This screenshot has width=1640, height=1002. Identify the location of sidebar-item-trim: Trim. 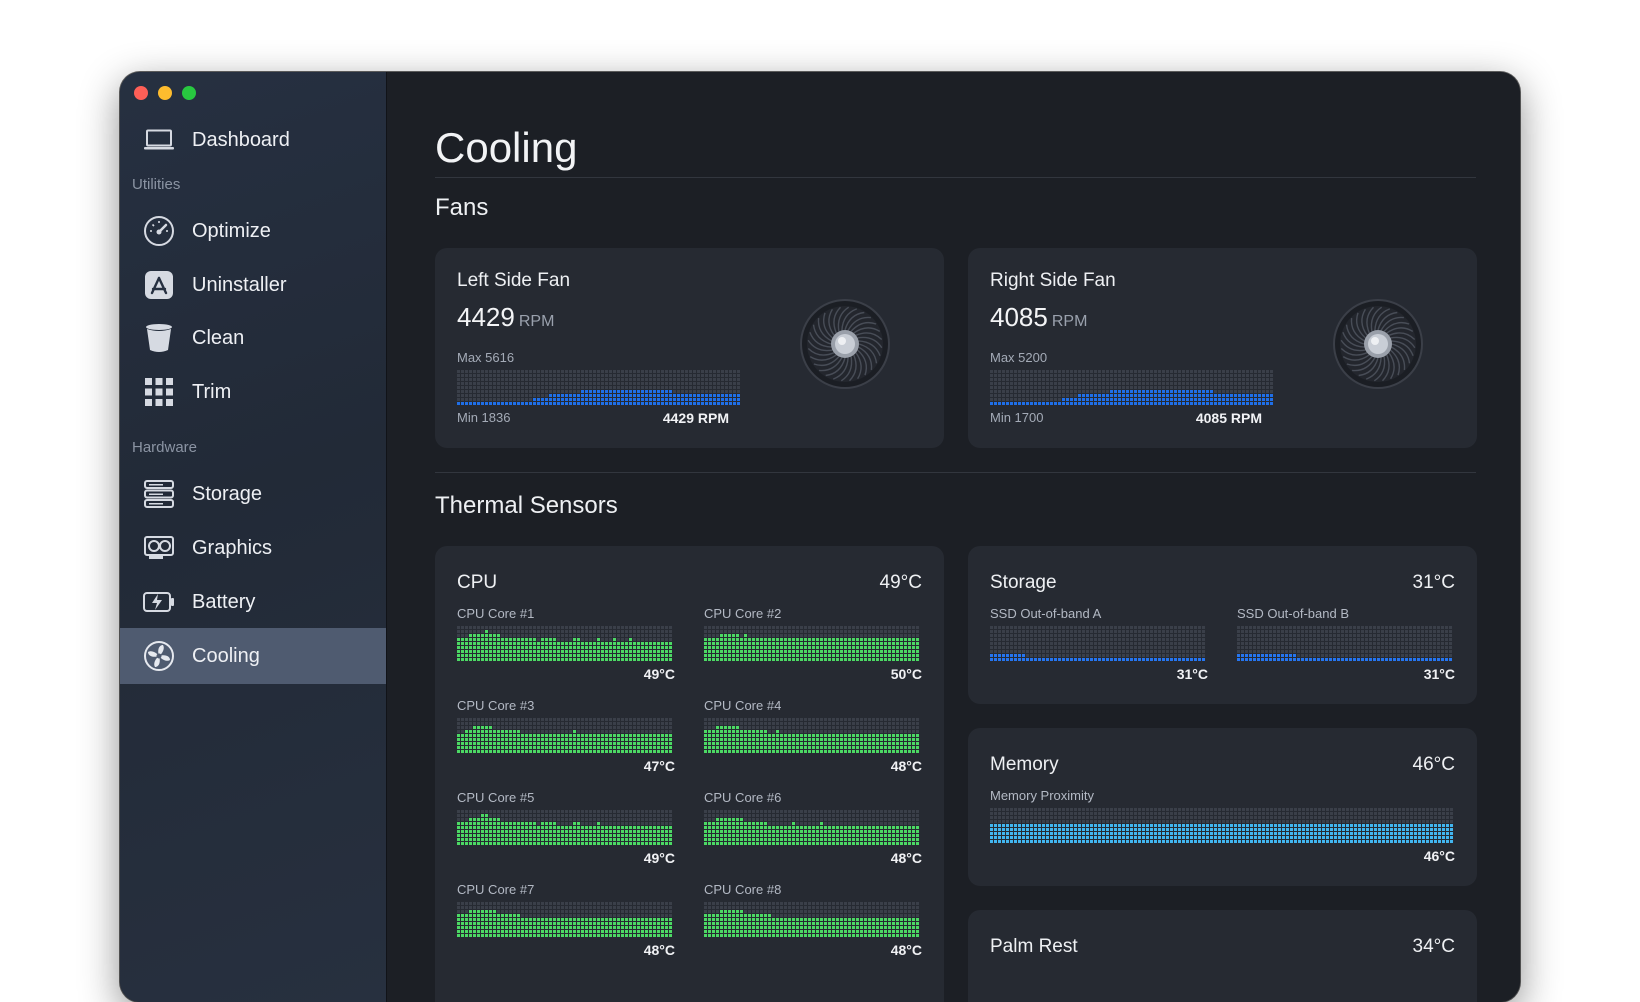
(253, 392).